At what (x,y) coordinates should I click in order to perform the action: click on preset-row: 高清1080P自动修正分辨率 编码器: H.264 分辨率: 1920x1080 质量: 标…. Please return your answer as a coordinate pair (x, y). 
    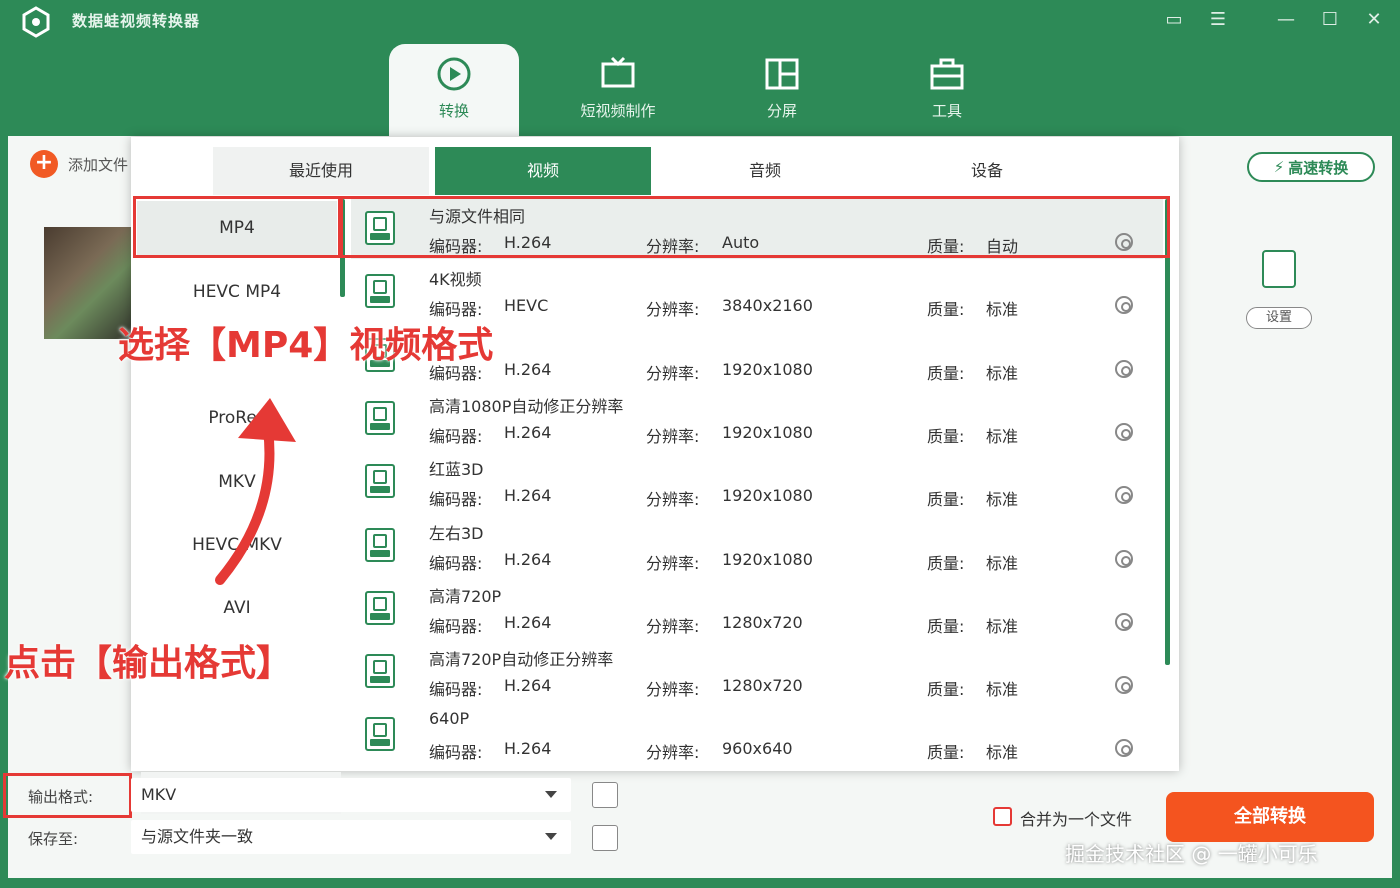
    Looking at the image, I should click on (757, 419).